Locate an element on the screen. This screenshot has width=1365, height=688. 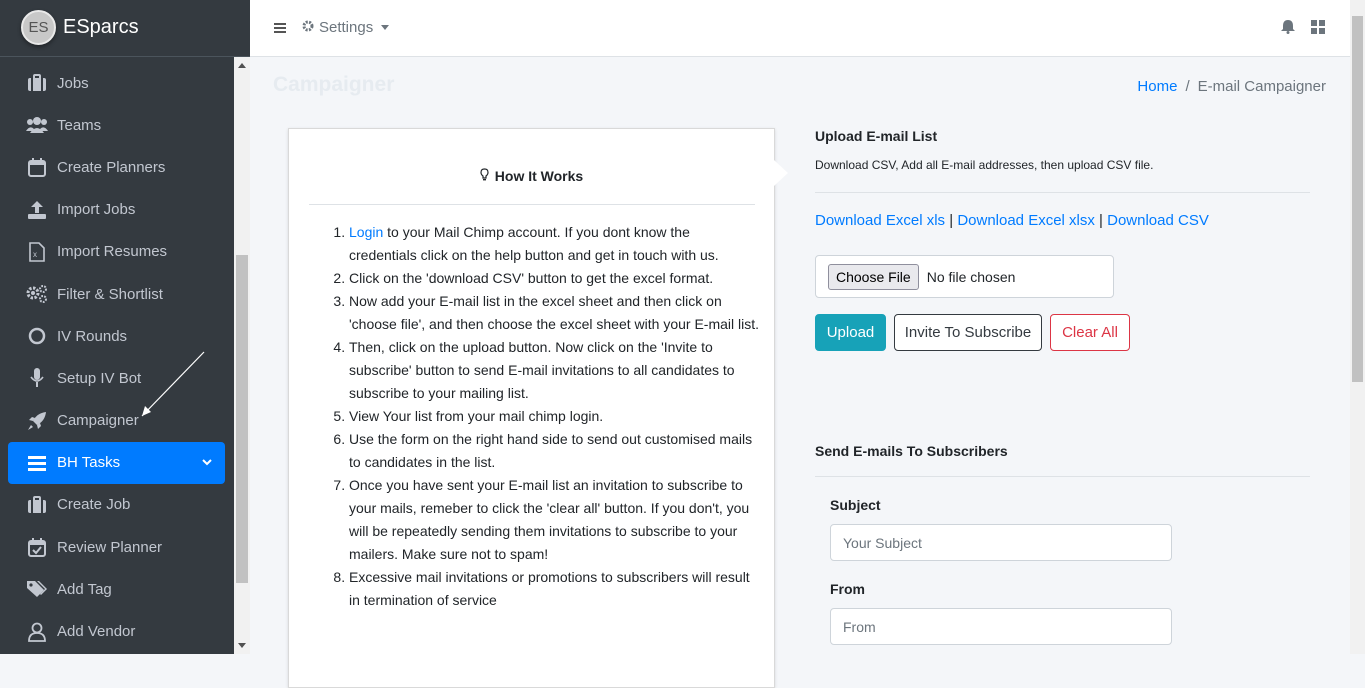
sidebar-item-create-job: Create Job is located at coordinates (117, 505).